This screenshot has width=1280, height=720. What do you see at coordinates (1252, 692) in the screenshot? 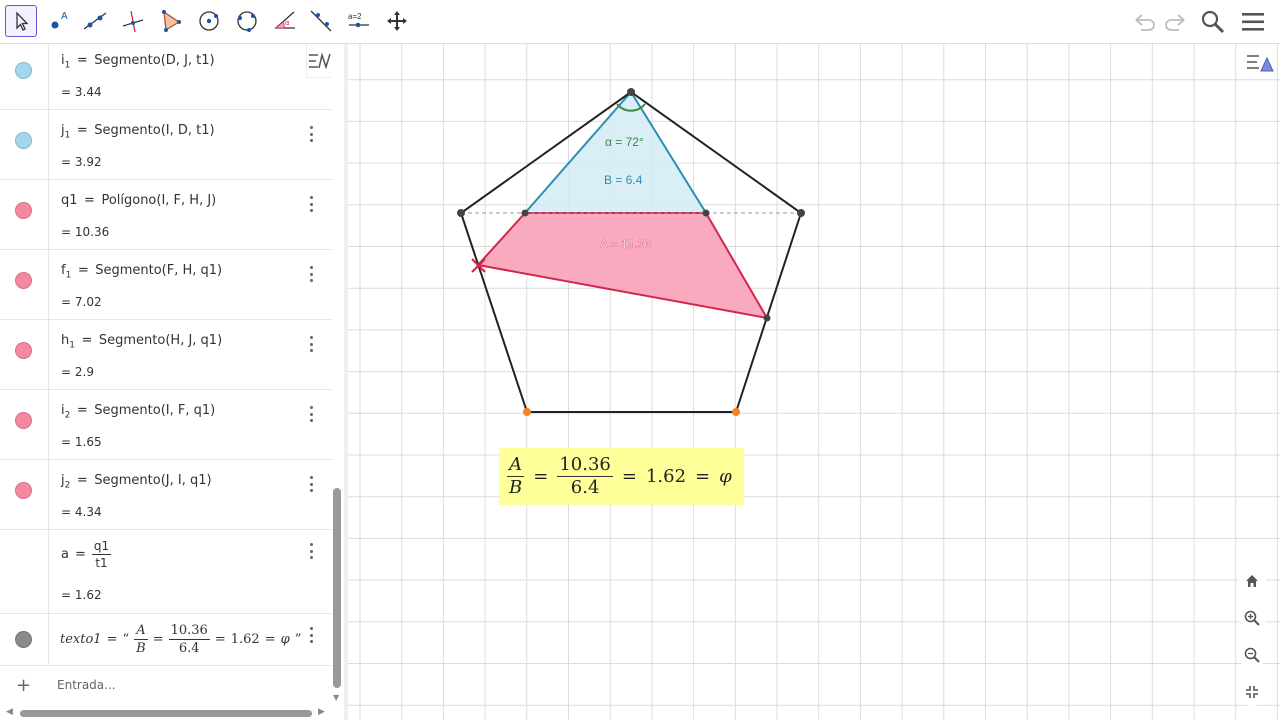
I see `fullscreen-exit-icon` at bounding box center [1252, 692].